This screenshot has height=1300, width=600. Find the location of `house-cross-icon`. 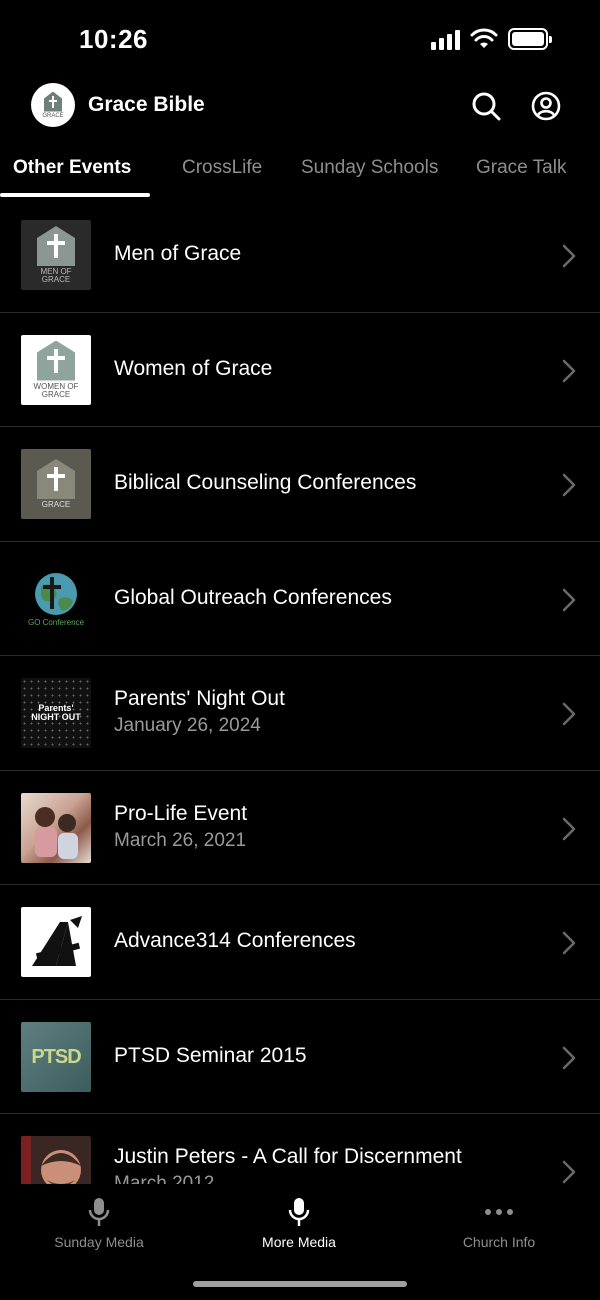

house-cross-icon is located at coordinates (53, 101).